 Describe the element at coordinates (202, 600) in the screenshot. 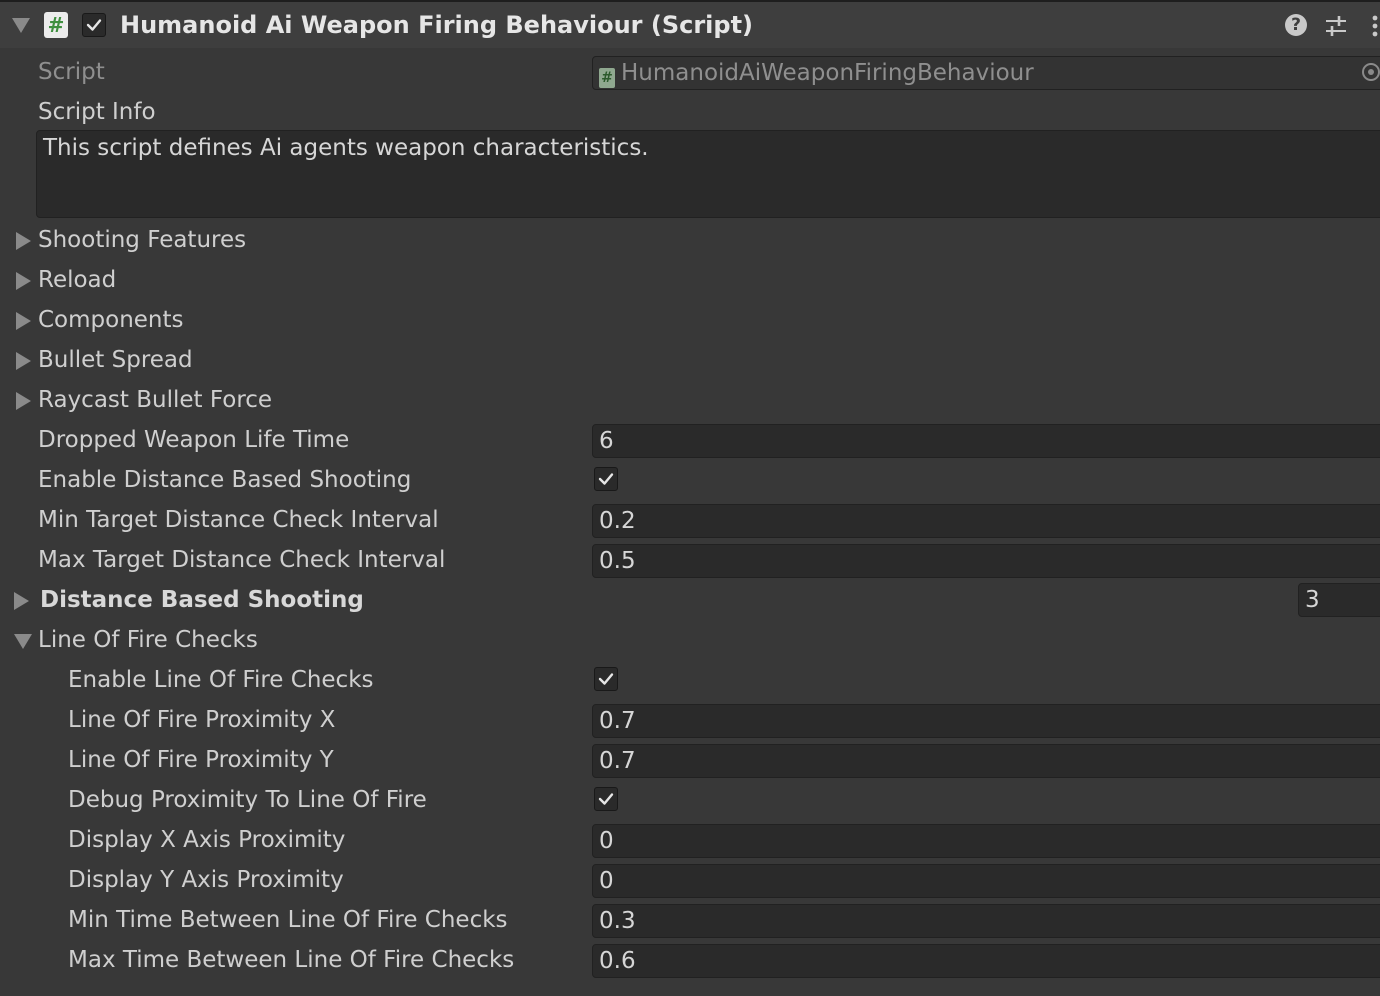

I see `foldout-distance-based-shooting: Distance Based Shooting` at that location.